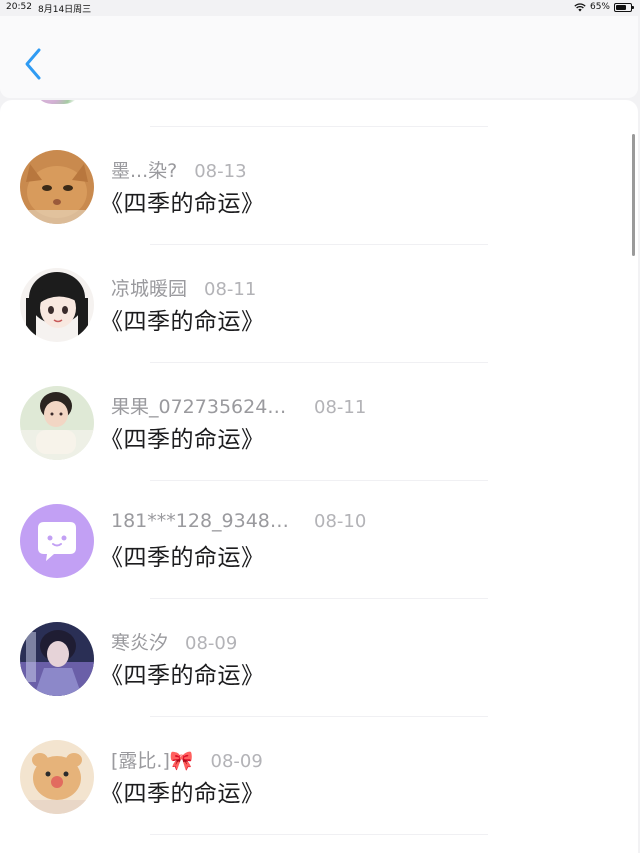 The image size is (640, 853). I want to click on list-item: 寒炎汐 08-09 《四季的命运》, so click(319, 657).